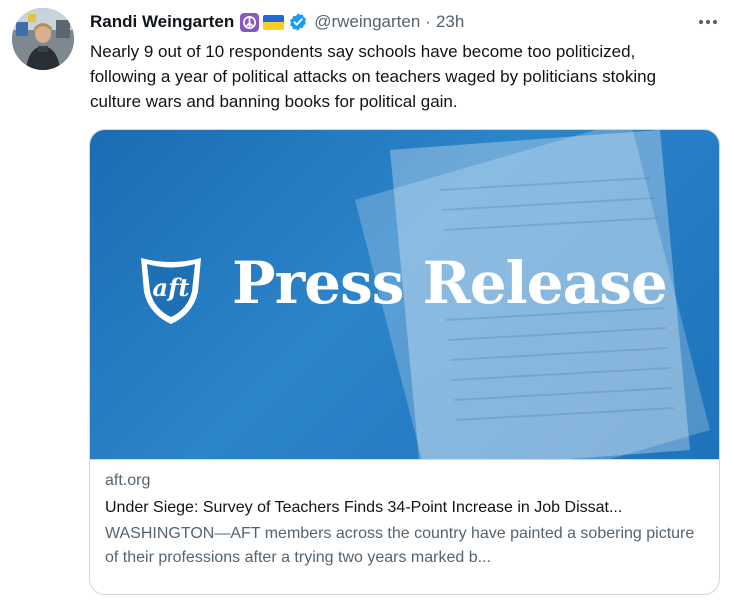 This screenshot has height=605, width=734. What do you see at coordinates (162, 22) in the screenshot?
I see `author-name: Randi Weingarten` at bounding box center [162, 22].